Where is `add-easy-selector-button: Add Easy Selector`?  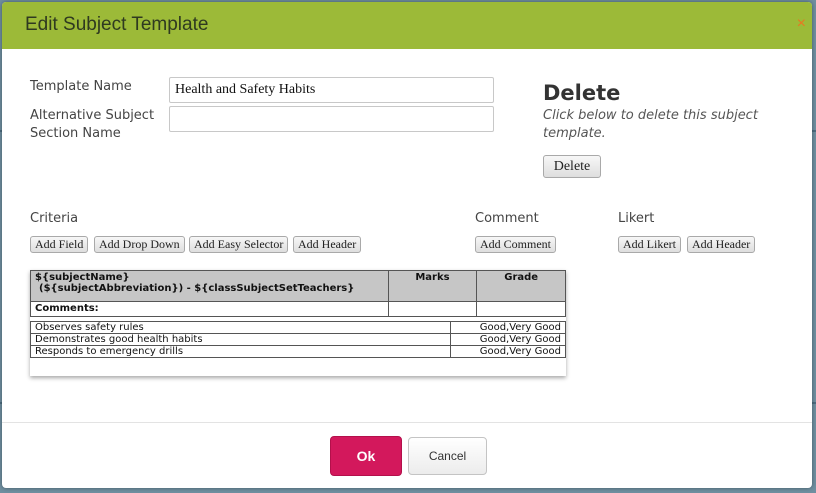 add-easy-selector-button: Add Easy Selector is located at coordinates (239, 244).